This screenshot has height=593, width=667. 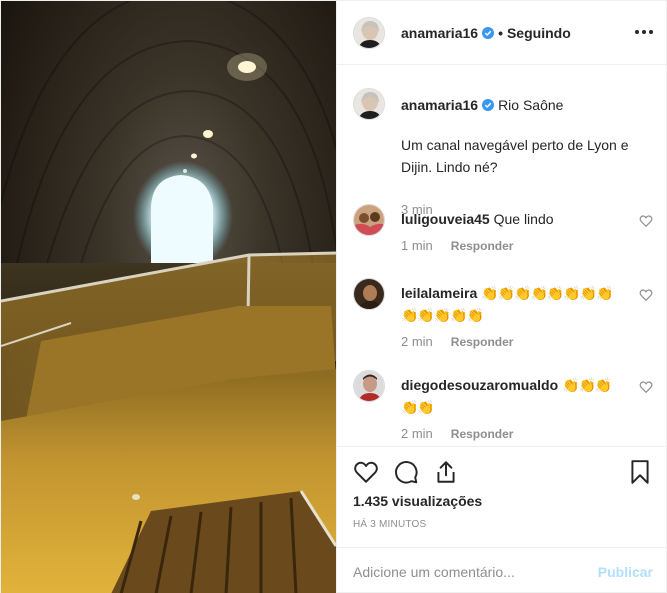 What do you see at coordinates (417, 501) in the screenshot?
I see `views-count: 1.435 visualizações` at bounding box center [417, 501].